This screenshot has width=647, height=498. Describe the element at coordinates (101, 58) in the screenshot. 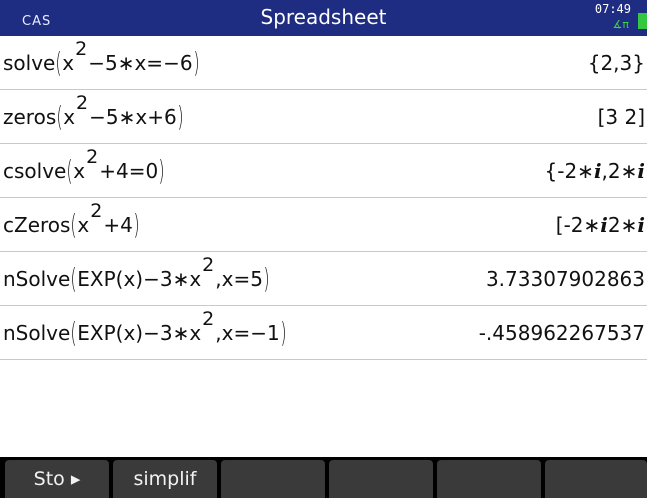

I see `entry-expression: solve(x 2 −5∗x=−6)` at that location.